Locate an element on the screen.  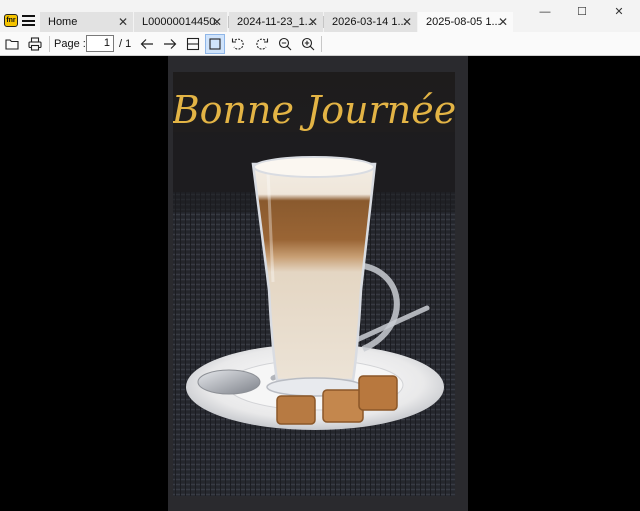
minimize-button: — is located at coordinates (545, 12).